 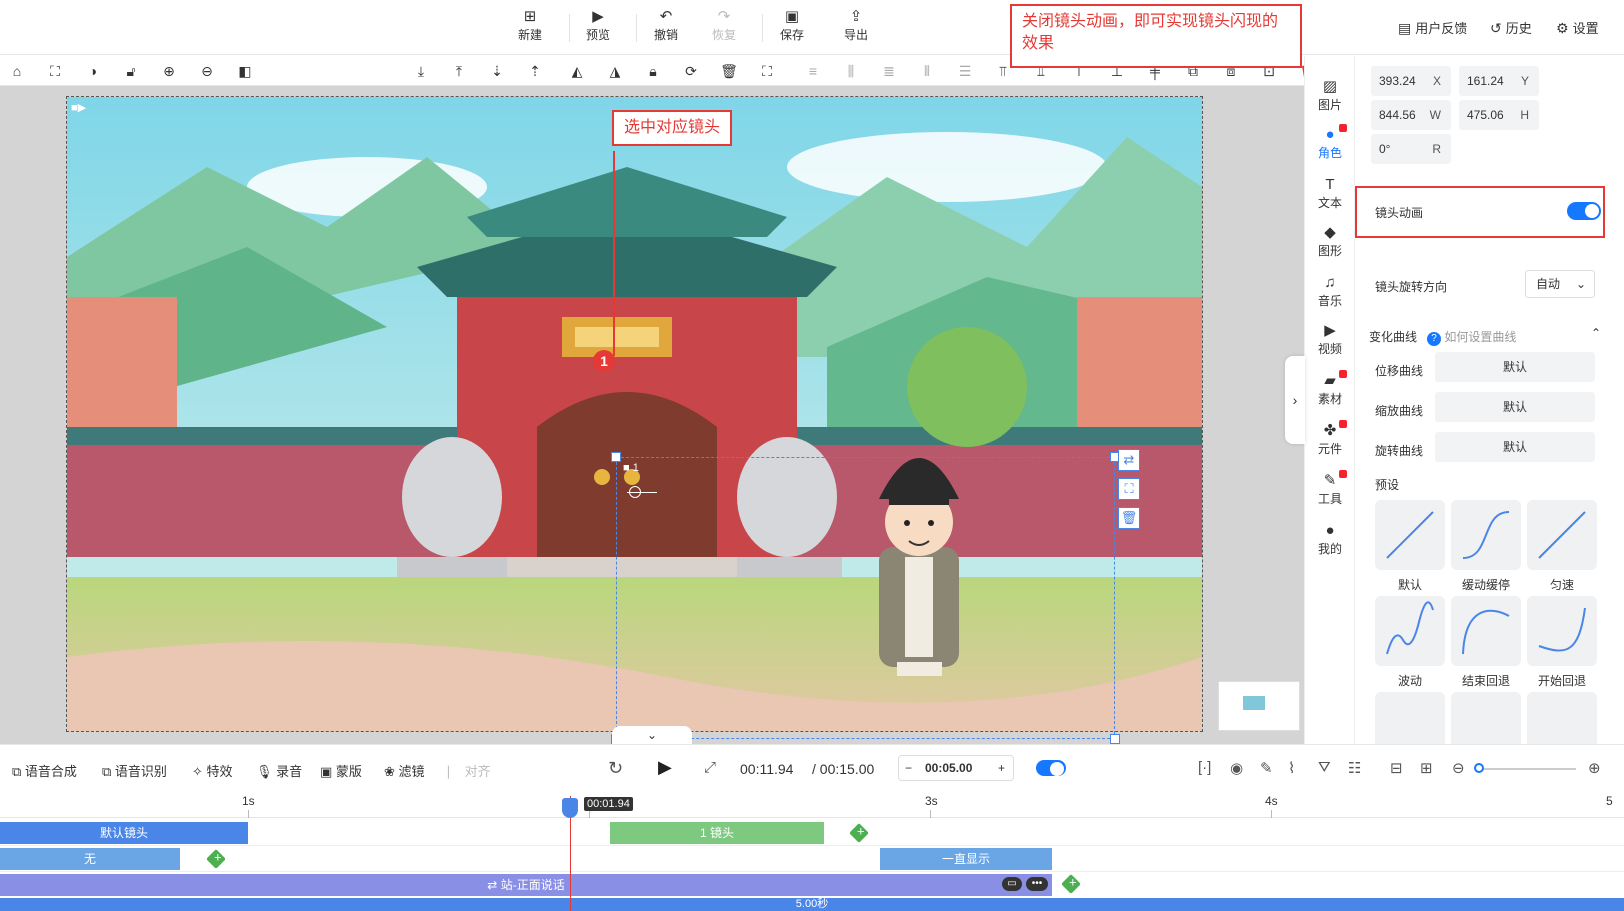 I want to click on play-icon: ▶, so click(x=665, y=767).